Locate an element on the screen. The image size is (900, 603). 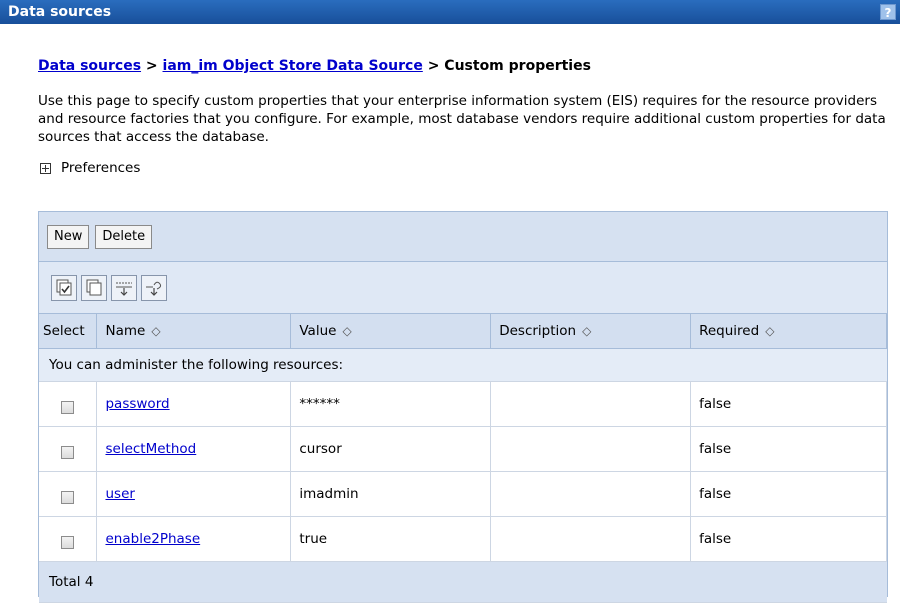
window-title: Data sources is located at coordinates (60, 12).